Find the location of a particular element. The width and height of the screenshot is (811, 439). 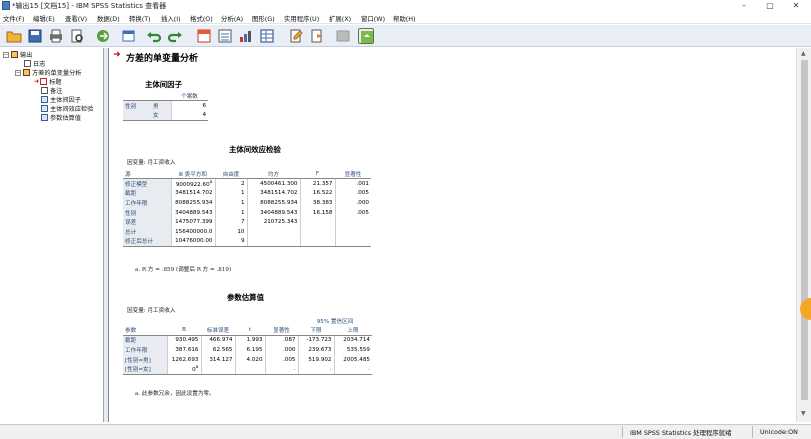

show-icon is located at coordinates (366, 36).